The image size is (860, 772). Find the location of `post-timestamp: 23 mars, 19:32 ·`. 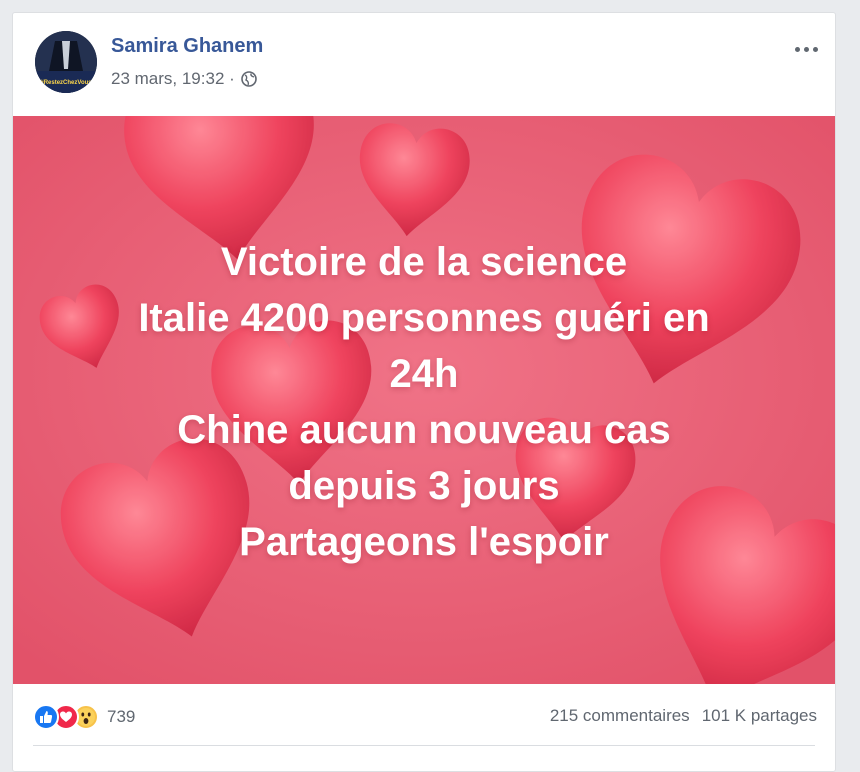

post-timestamp: 23 mars, 19:32 · is located at coordinates (173, 79).